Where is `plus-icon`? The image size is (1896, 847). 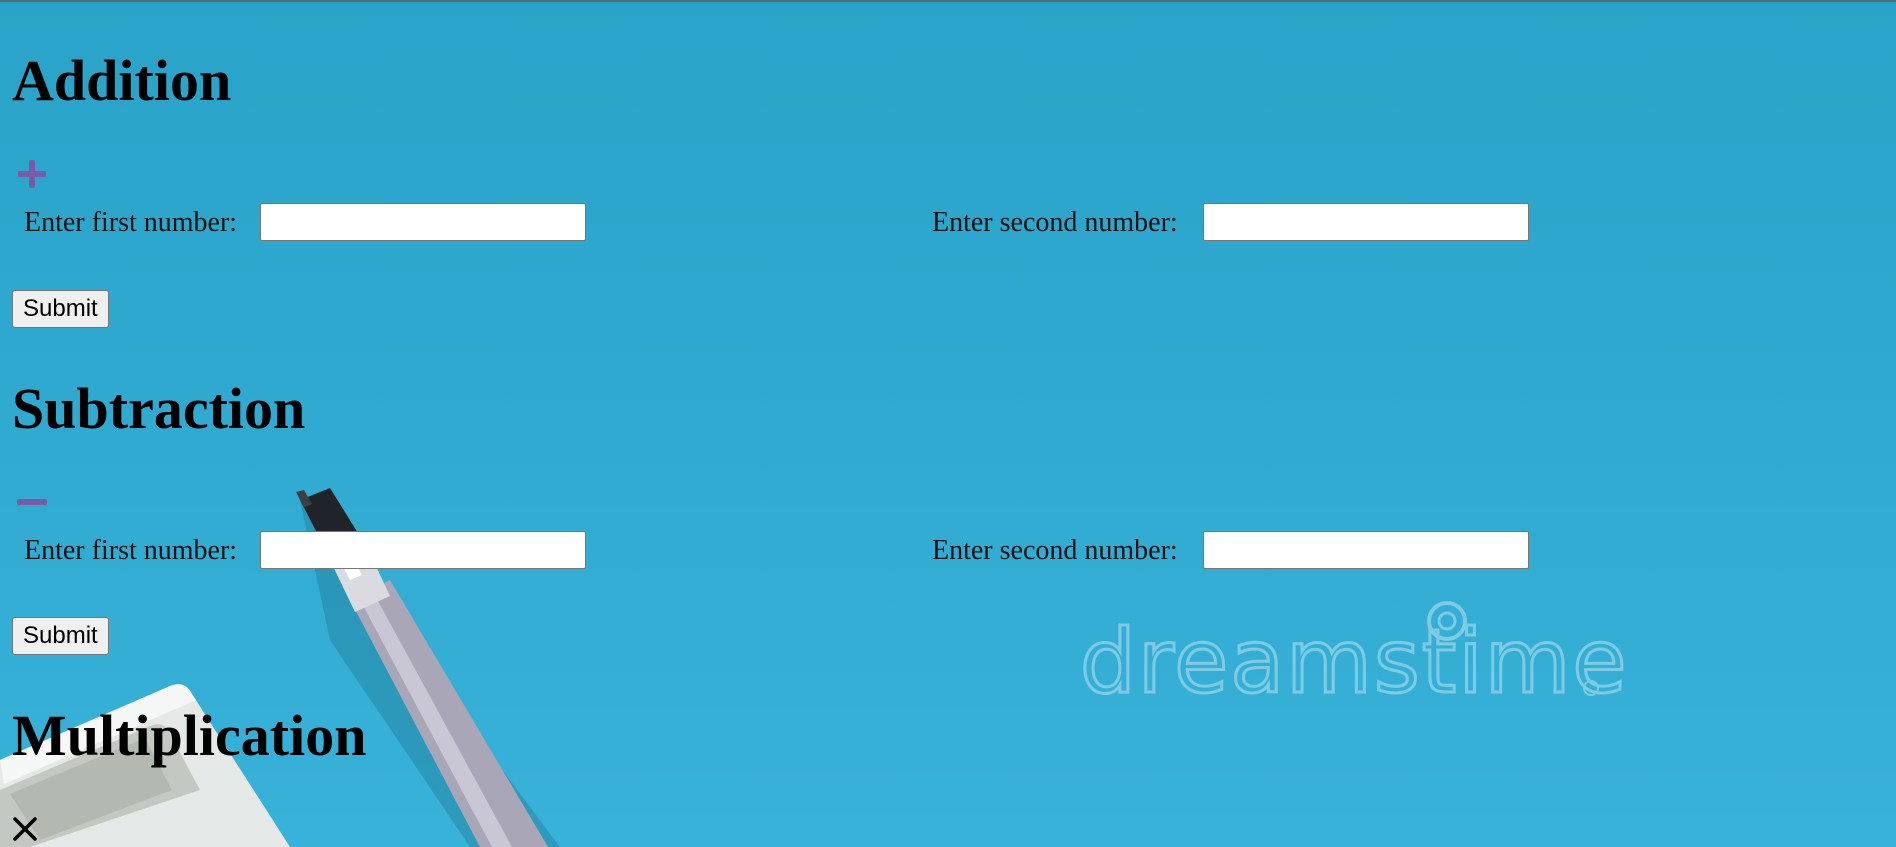
plus-icon is located at coordinates (32, 176).